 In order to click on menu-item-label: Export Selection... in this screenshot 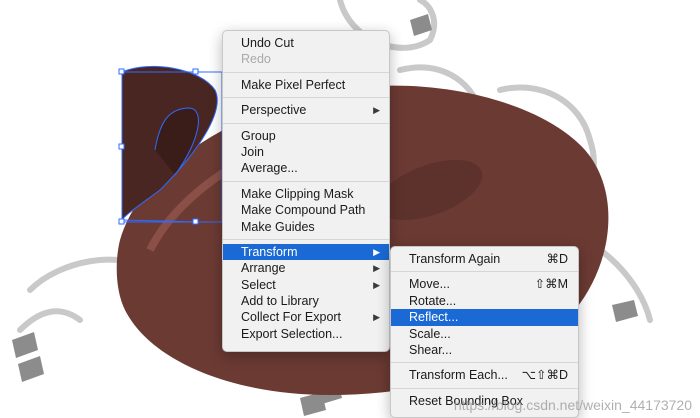, I will do `click(292, 333)`.